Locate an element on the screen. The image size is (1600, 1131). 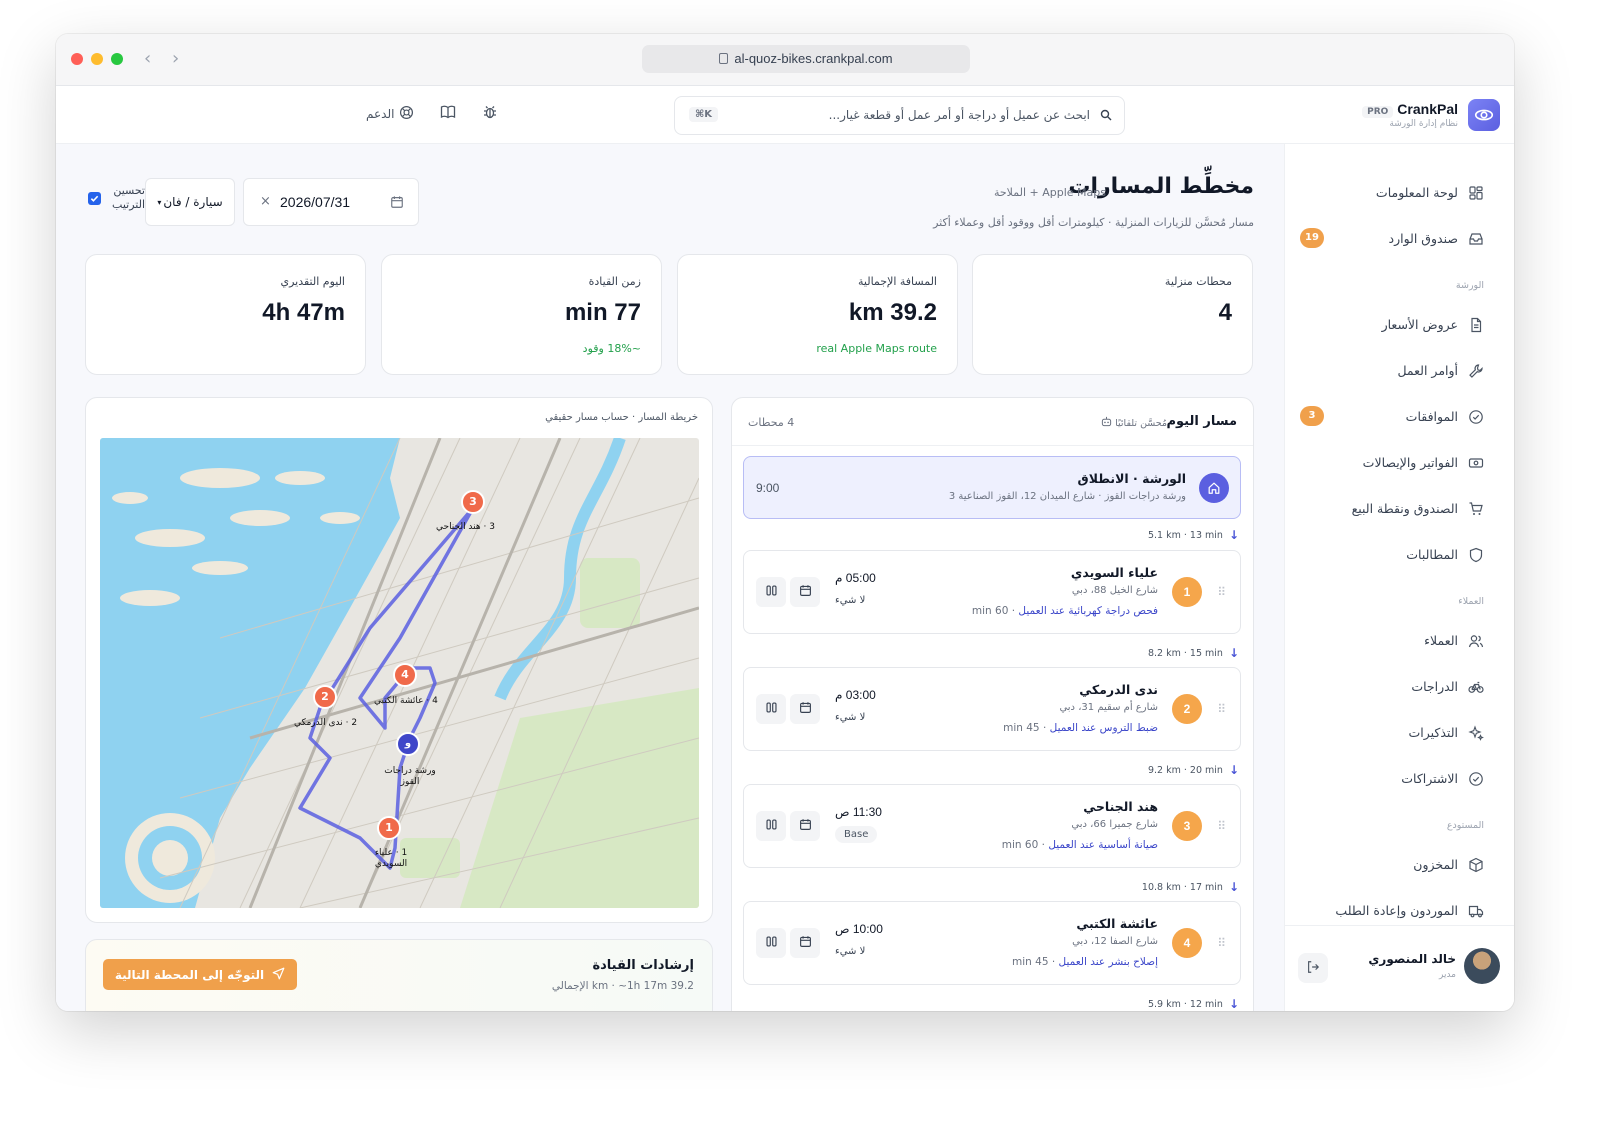
stat-value: 4h 47m is located at coordinates (303, 312).